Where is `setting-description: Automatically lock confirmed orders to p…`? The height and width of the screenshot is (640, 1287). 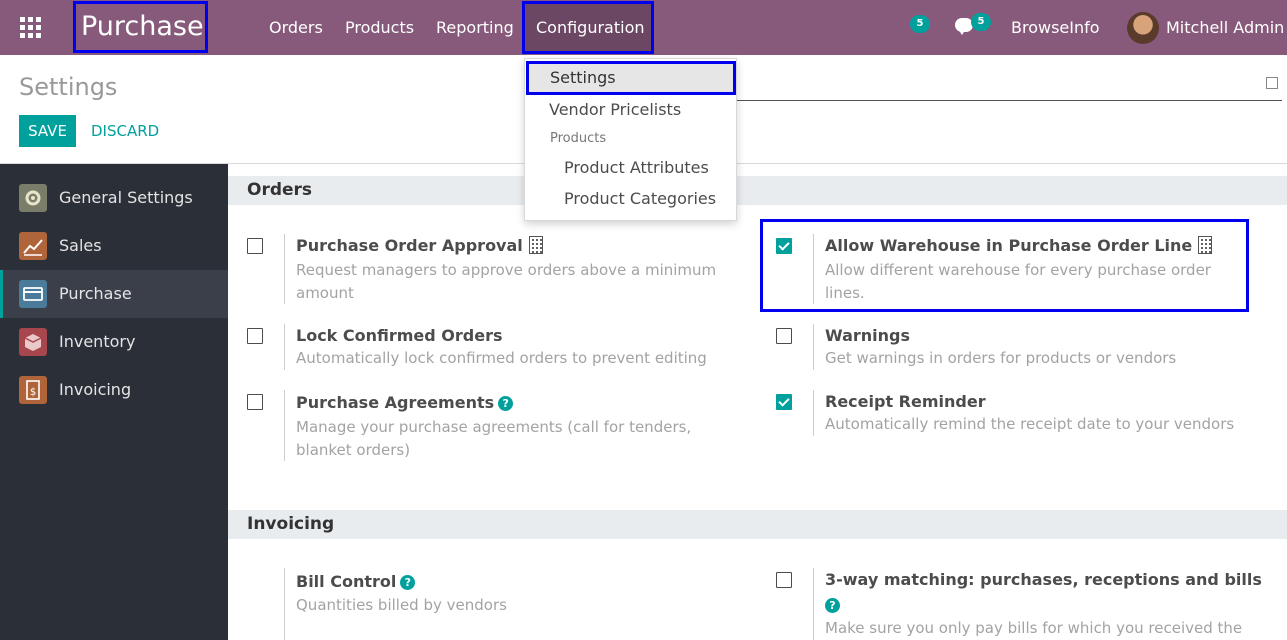
setting-description: Automatically lock confirmed orders to p… is located at coordinates (501, 358).